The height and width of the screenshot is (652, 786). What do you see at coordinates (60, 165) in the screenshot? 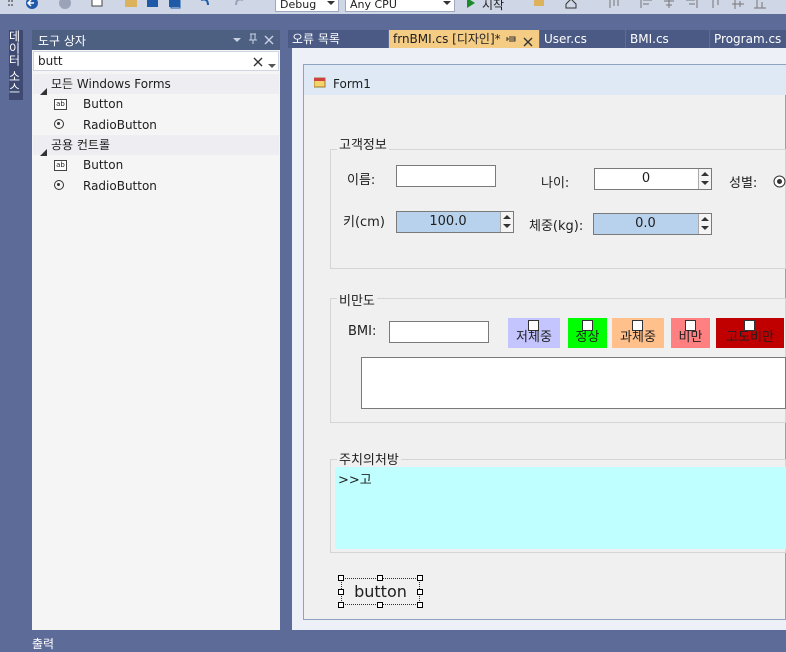
I see `button-icon: ab` at bounding box center [60, 165].